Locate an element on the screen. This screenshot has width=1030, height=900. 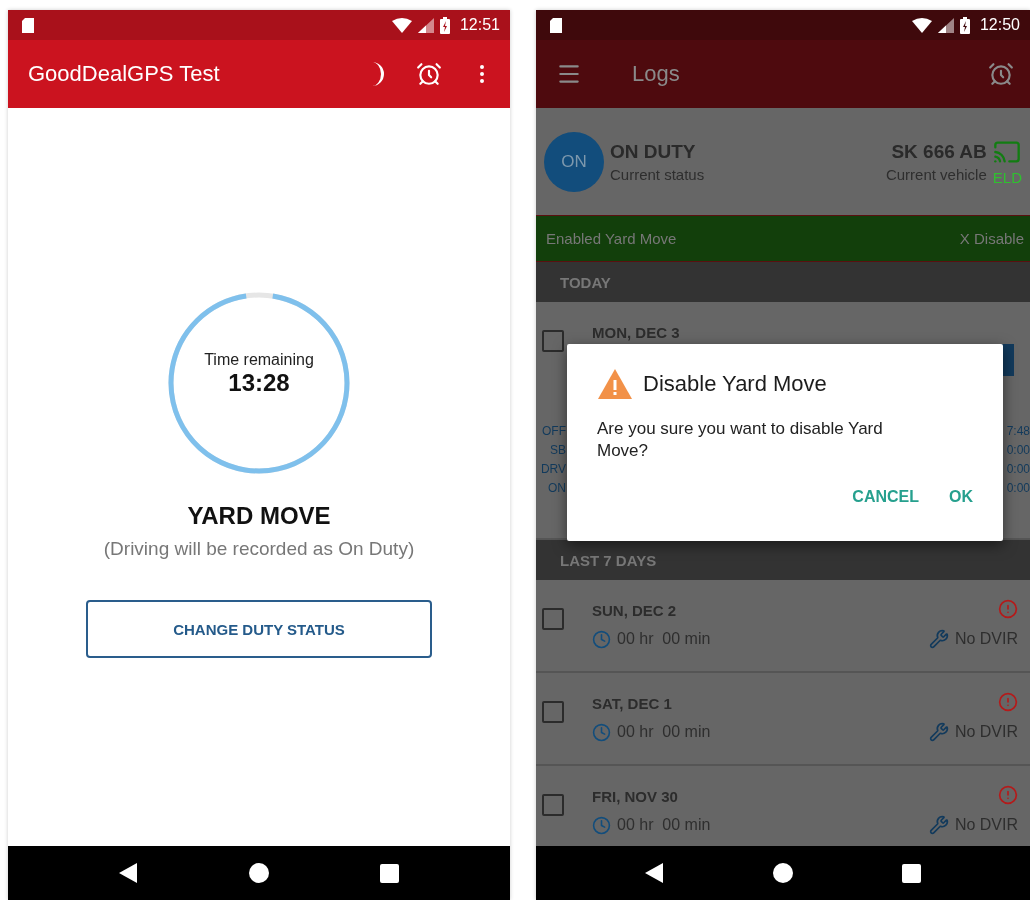
status-subtitle: Current status is located at coordinates (657, 174).